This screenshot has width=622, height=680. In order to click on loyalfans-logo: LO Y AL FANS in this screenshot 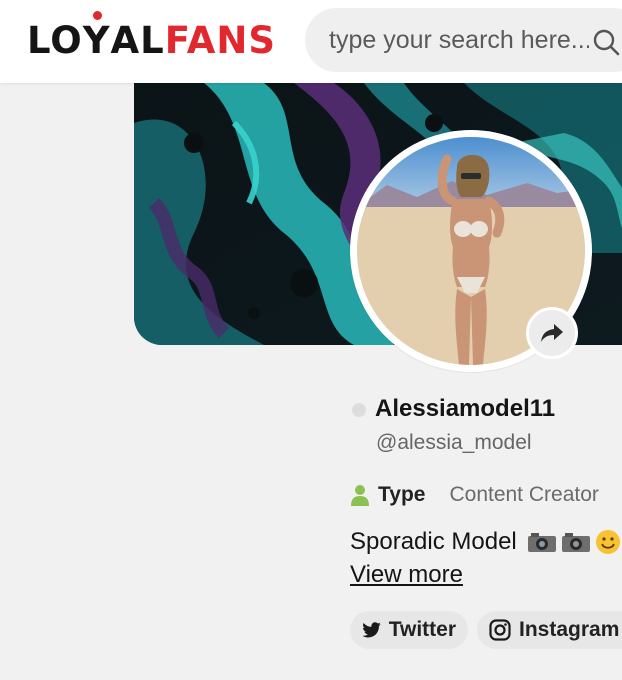, I will do `click(152, 36)`.